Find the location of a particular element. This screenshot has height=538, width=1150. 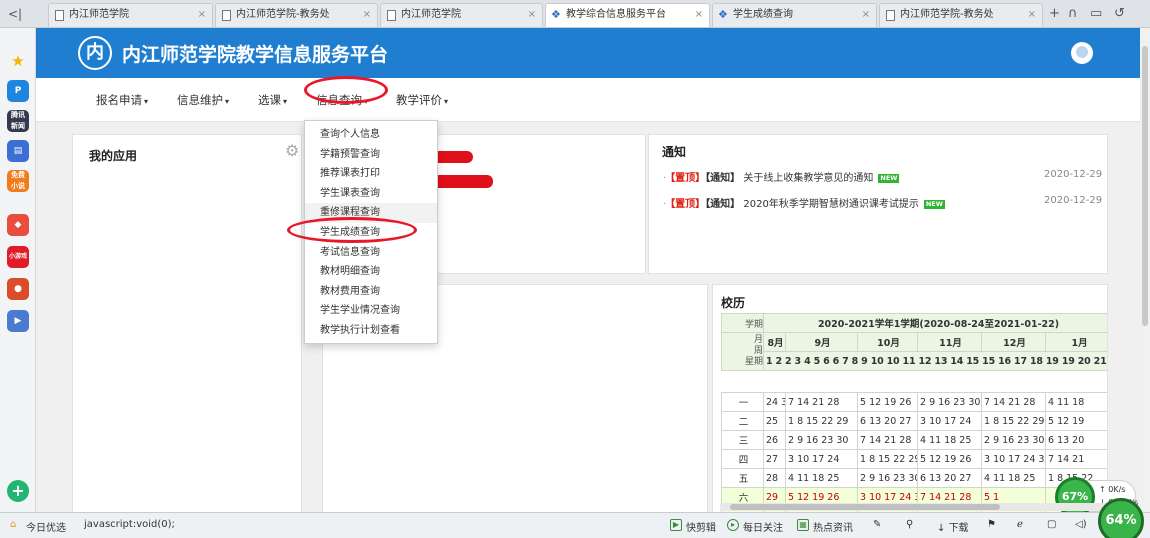

flag-icon: ⚑ is located at coordinates (991, 524).